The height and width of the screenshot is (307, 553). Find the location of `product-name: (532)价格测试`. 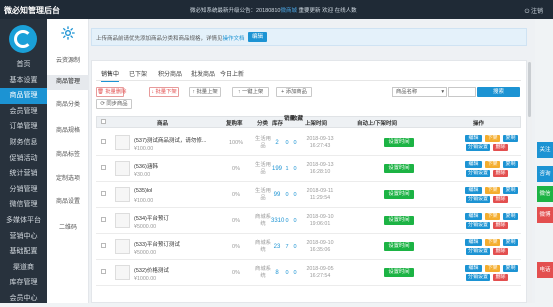

product-name: (532)价格测试 is located at coordinates (151, 270).